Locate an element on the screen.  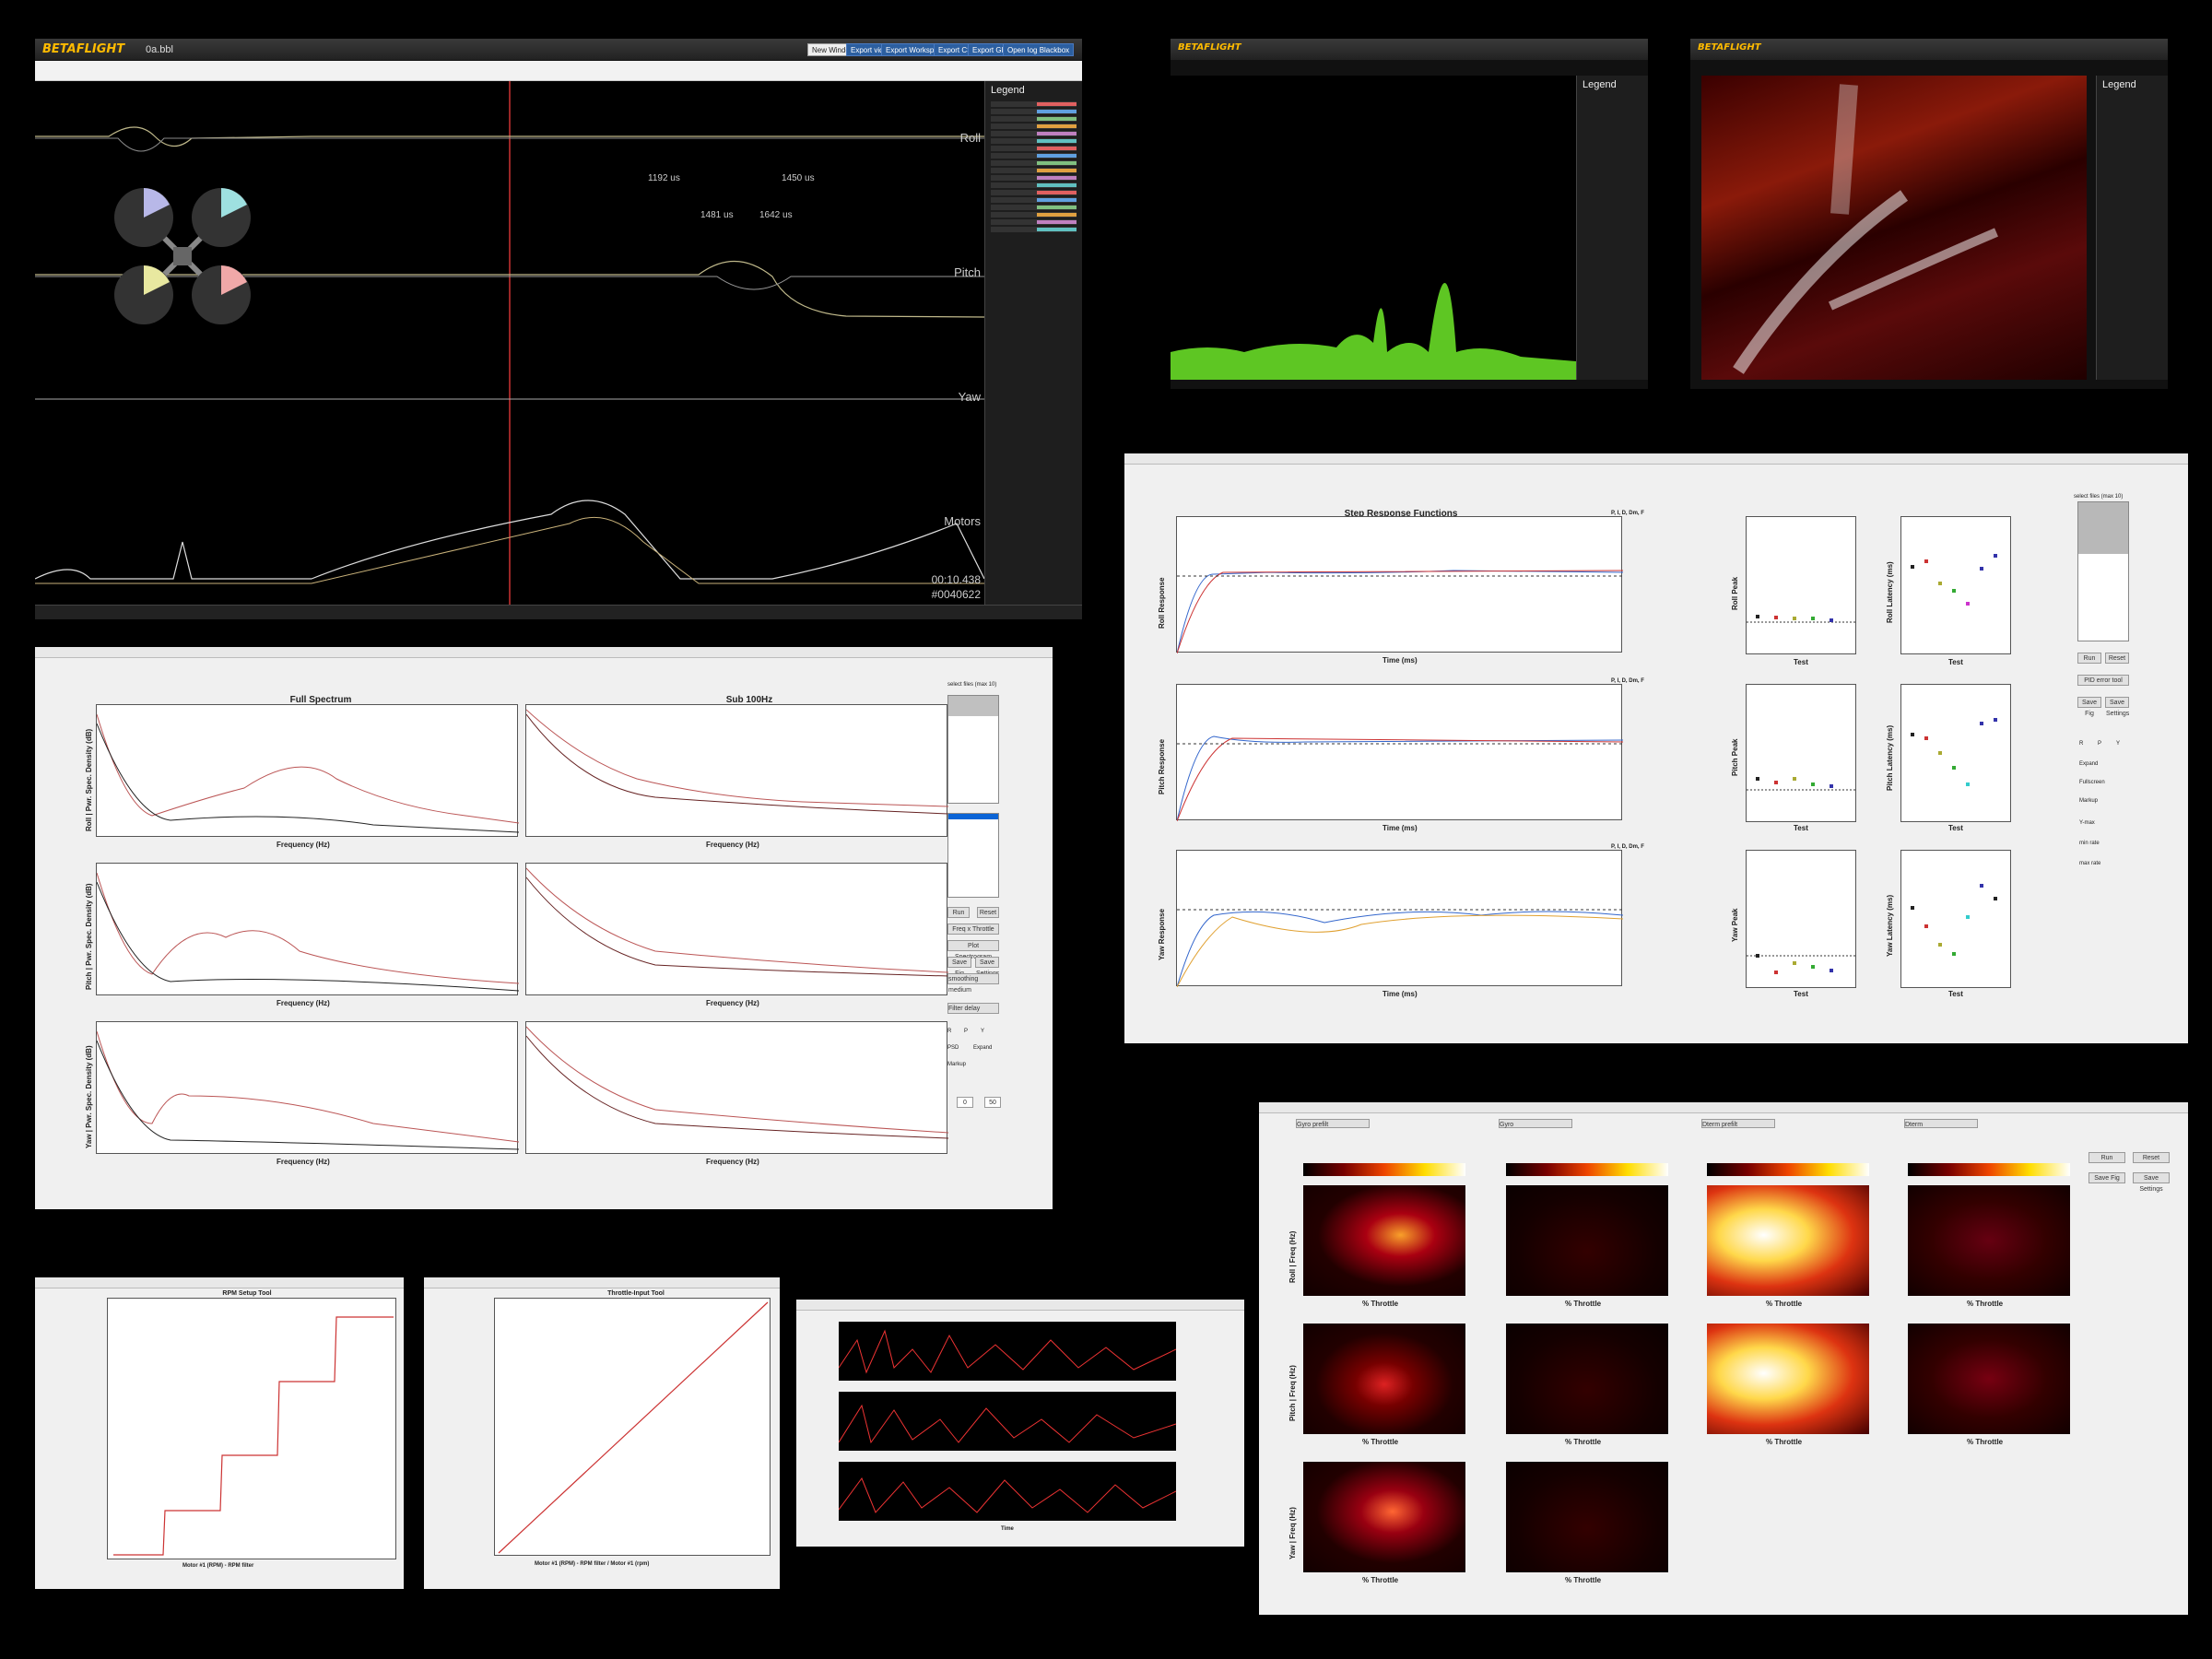
filter-delay-dropdown: Filter delay is located at coordinates (973, 1008).